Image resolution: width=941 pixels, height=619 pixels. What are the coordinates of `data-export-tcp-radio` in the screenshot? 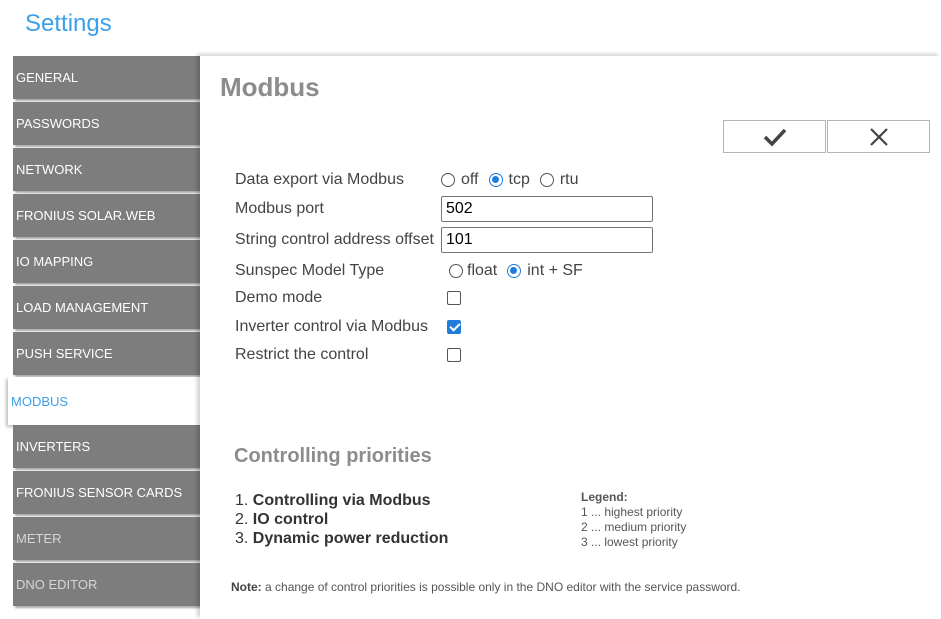 It's located at (495, 180).